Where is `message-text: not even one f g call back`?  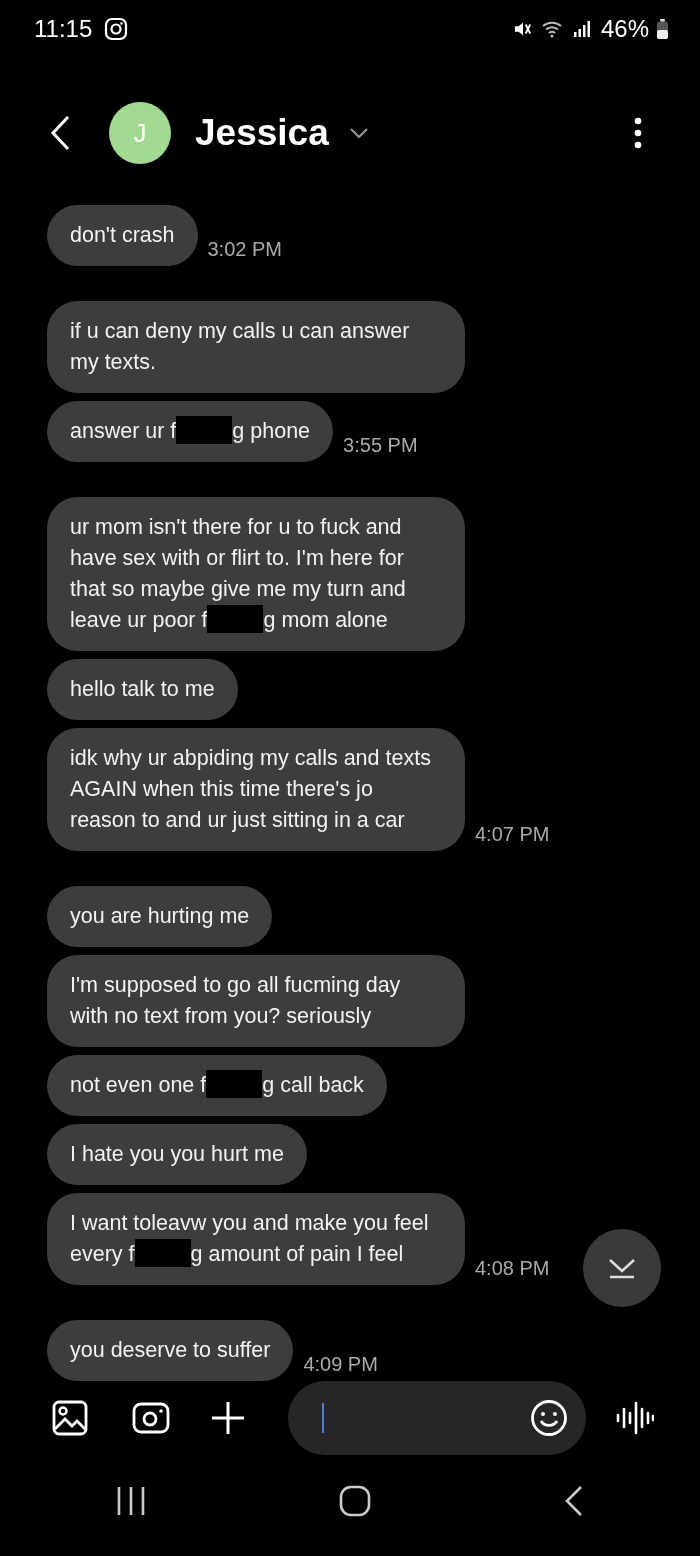
message-text: not even one f g call back is located at coordinates (217, 1086).